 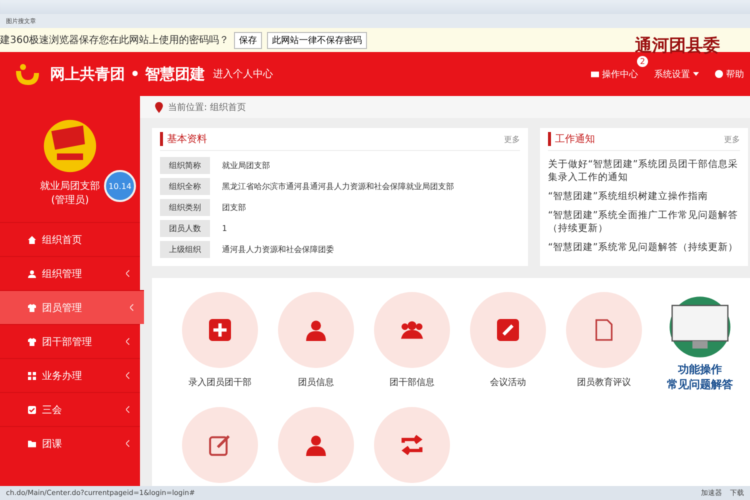 What do you see at coordinates (32, 376) in the screenshot?
I see `grid-icon` at bounding box center [32, 376].